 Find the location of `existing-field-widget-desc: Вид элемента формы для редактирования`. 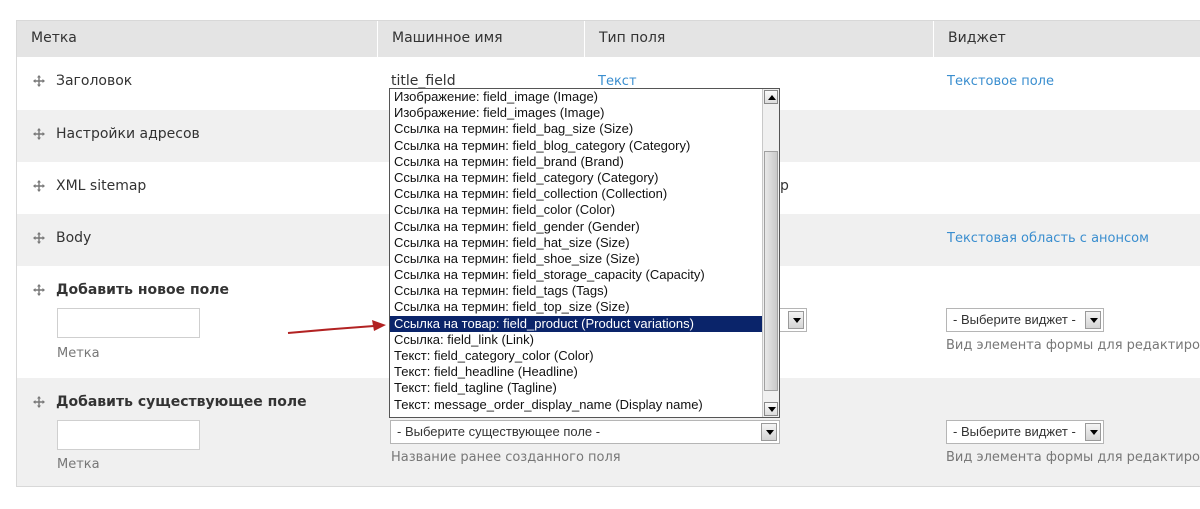

existing-field-widget-desc: Вид элемента формы для редактирования is located at coordinates (1073, 457).